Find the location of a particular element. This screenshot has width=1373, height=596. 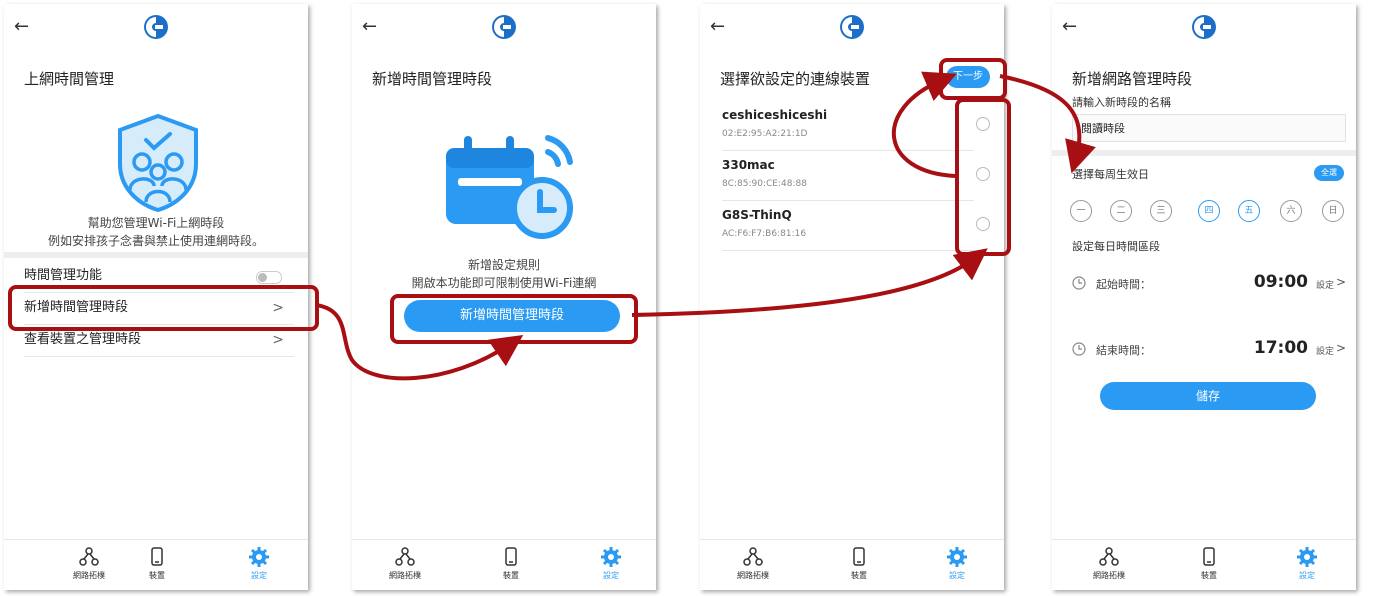

end-time-label: 結束時間： is located at coordinates (1123, 350).